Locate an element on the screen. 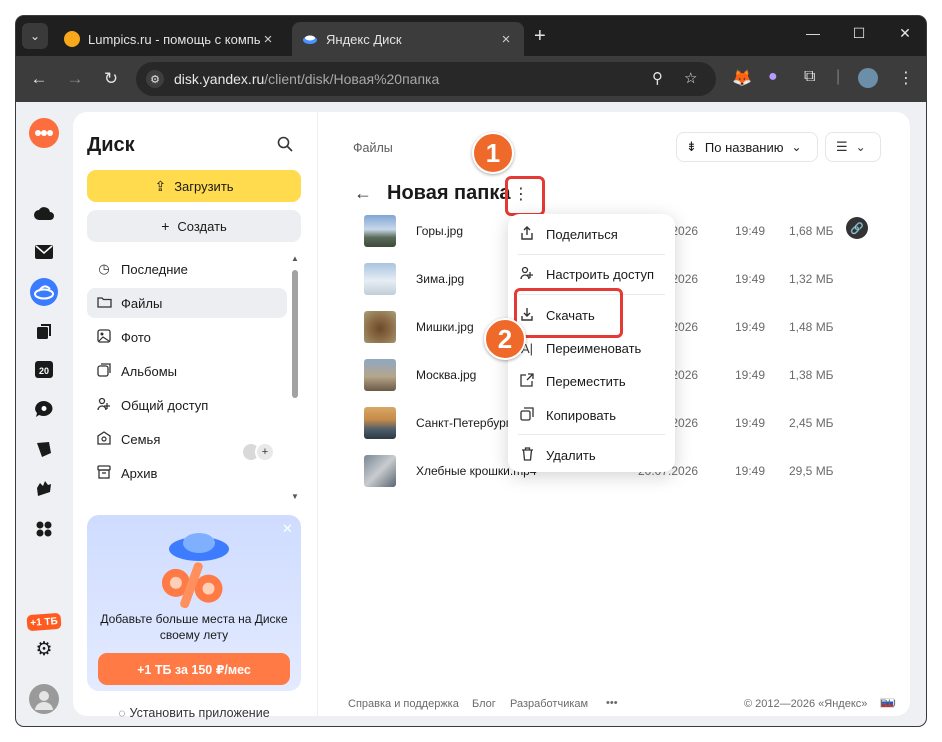 This screenshot has height=742, width=942. sidebar-item-albums: Альбомы is located at coordinates (187, 371).